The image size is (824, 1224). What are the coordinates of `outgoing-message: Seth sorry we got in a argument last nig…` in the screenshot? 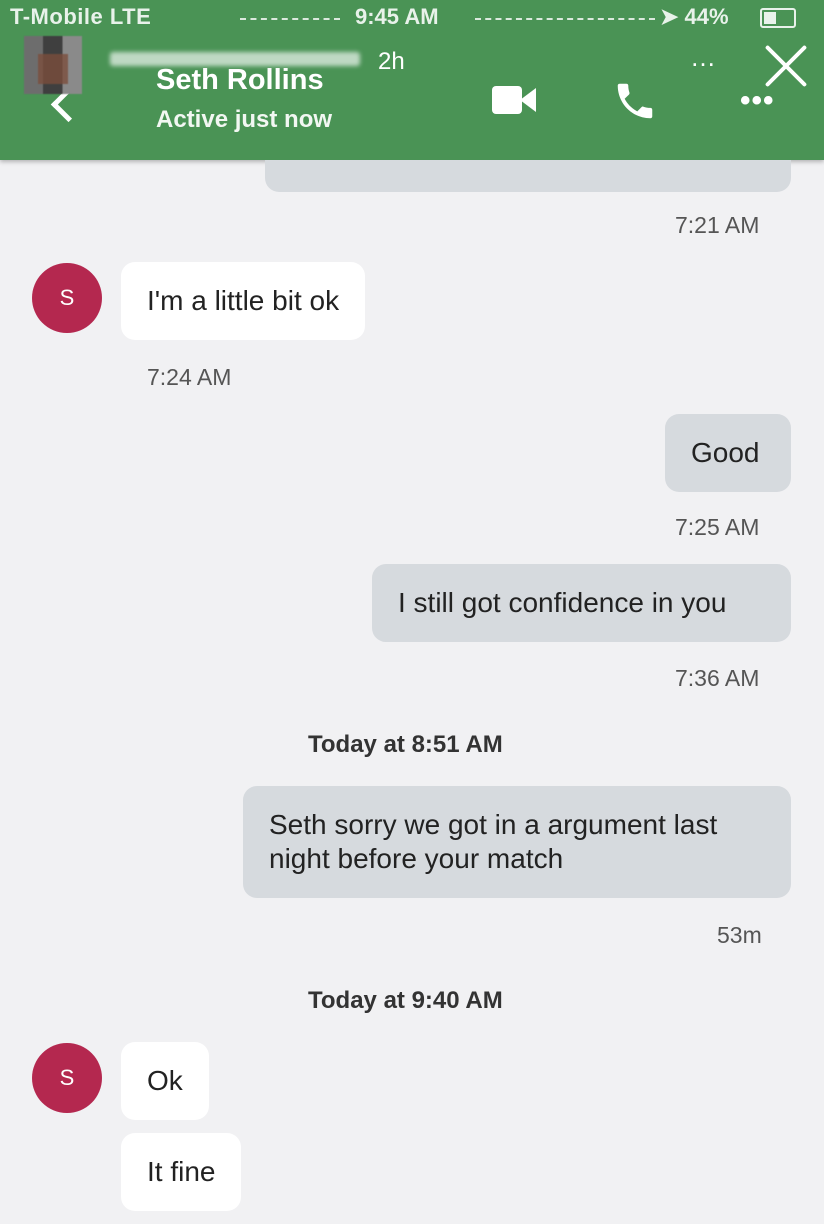 It's located at (517, 842).